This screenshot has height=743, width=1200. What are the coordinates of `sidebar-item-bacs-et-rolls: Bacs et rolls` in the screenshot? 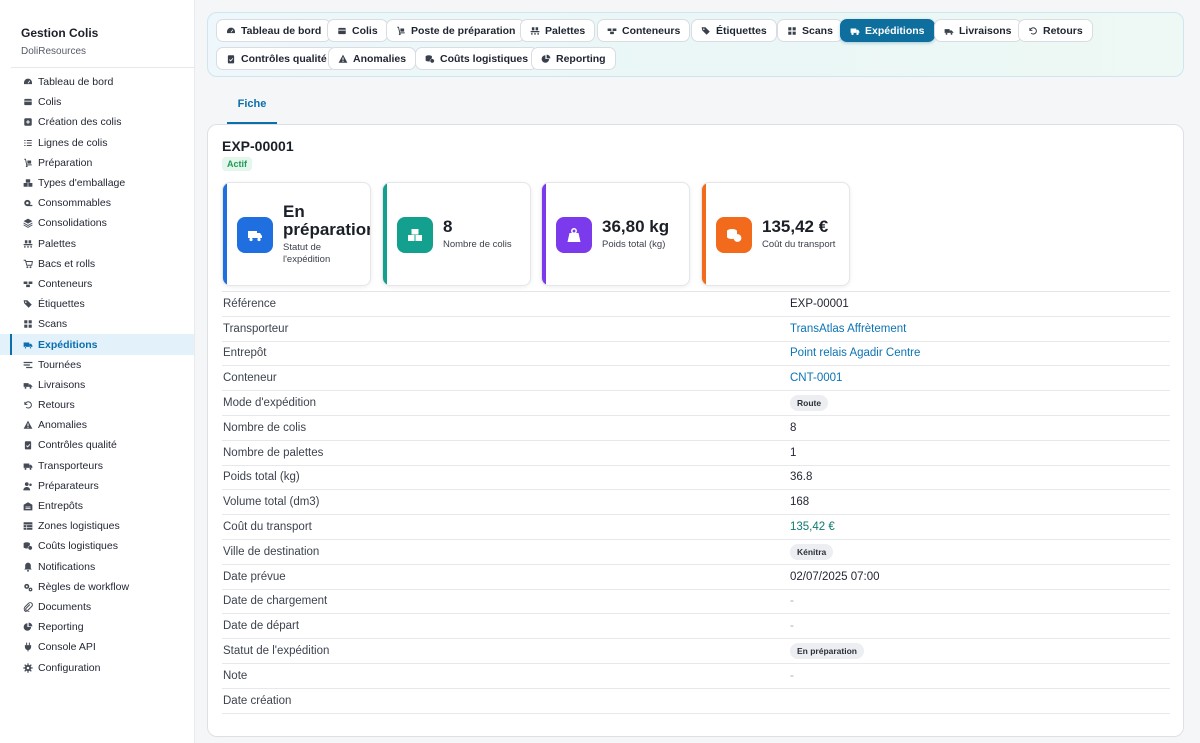 It's located at (97, 264).